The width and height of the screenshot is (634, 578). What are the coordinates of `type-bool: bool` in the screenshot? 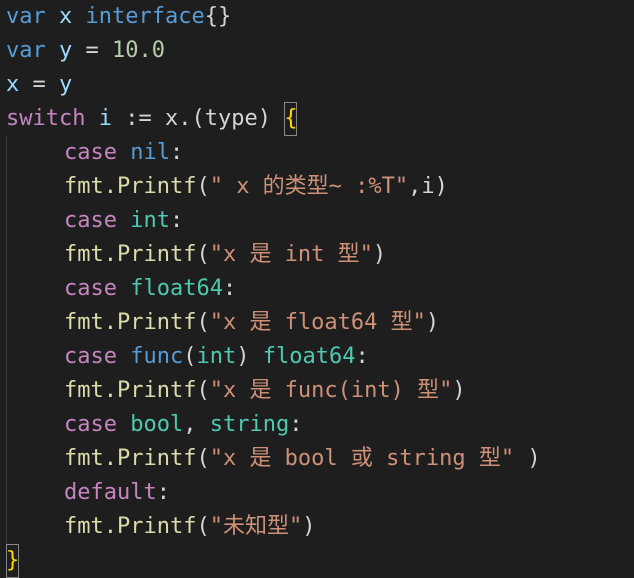 It's located at (157, 424).